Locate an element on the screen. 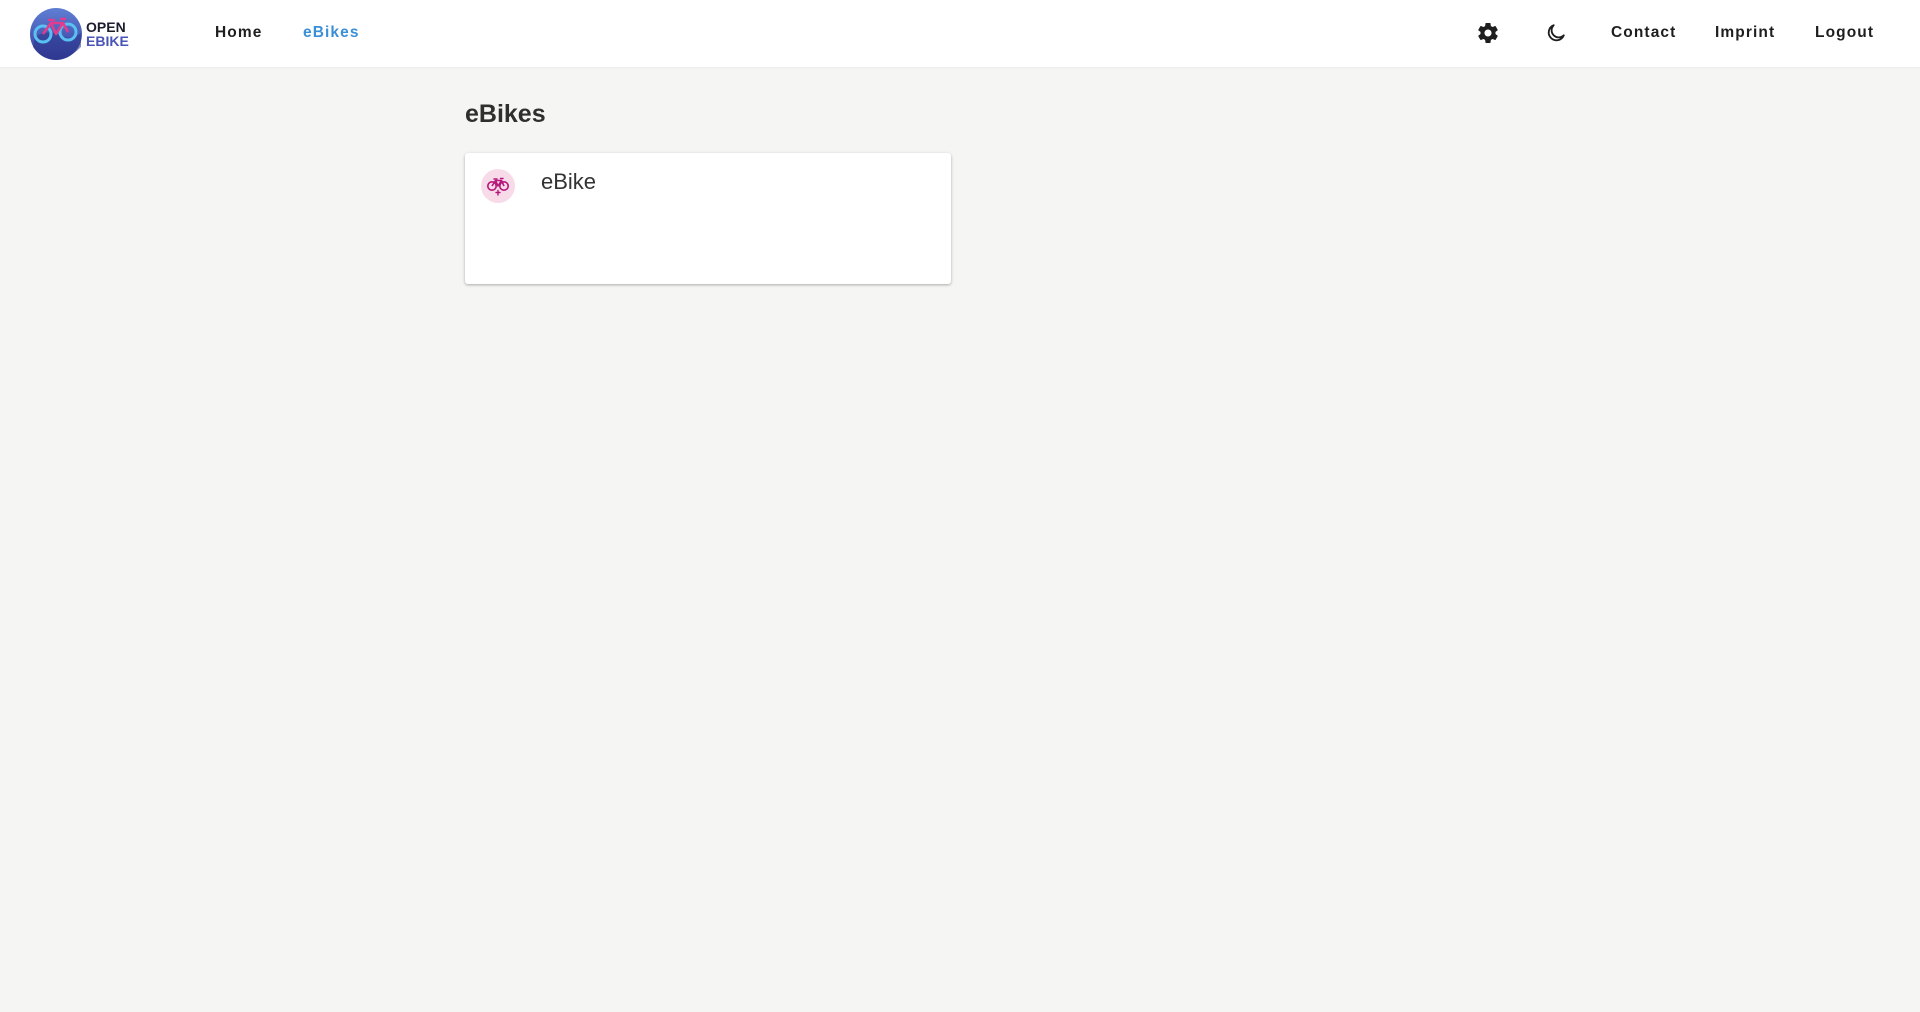 This screenshot has width=1920, height=1012. nav-link-contact: Contact is located at coordinates (1643, 33).